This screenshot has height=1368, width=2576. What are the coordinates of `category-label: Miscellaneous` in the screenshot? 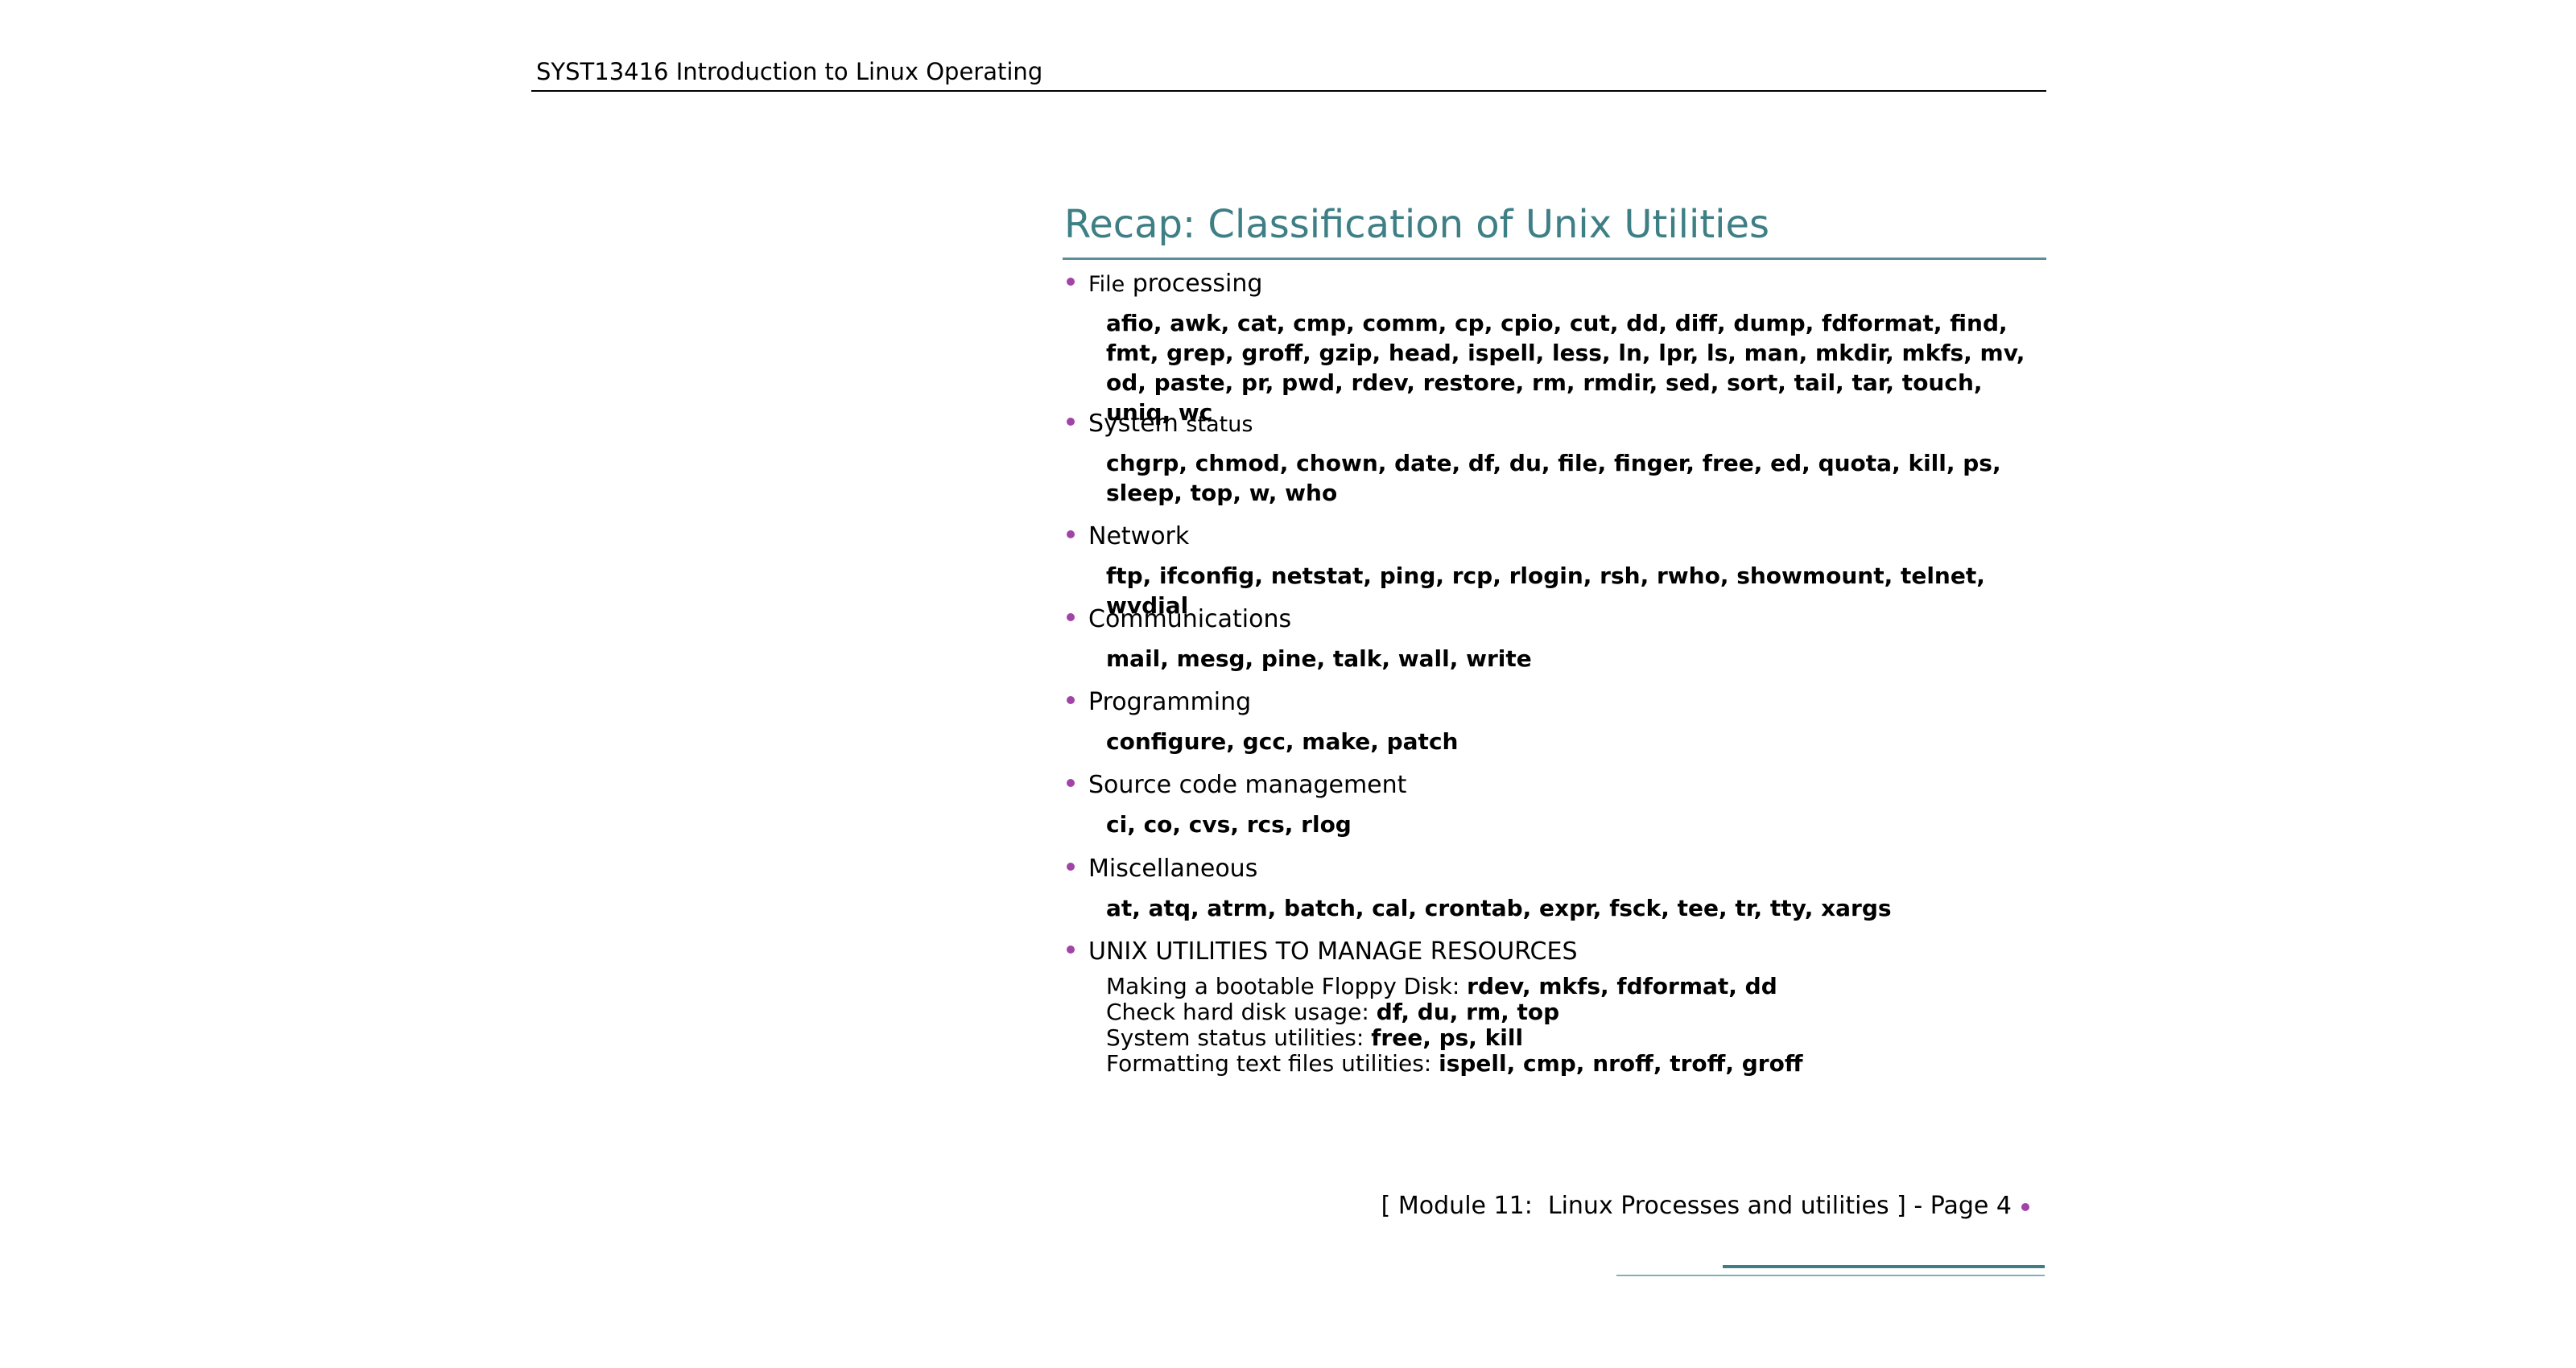 It's located at (1173, 869).